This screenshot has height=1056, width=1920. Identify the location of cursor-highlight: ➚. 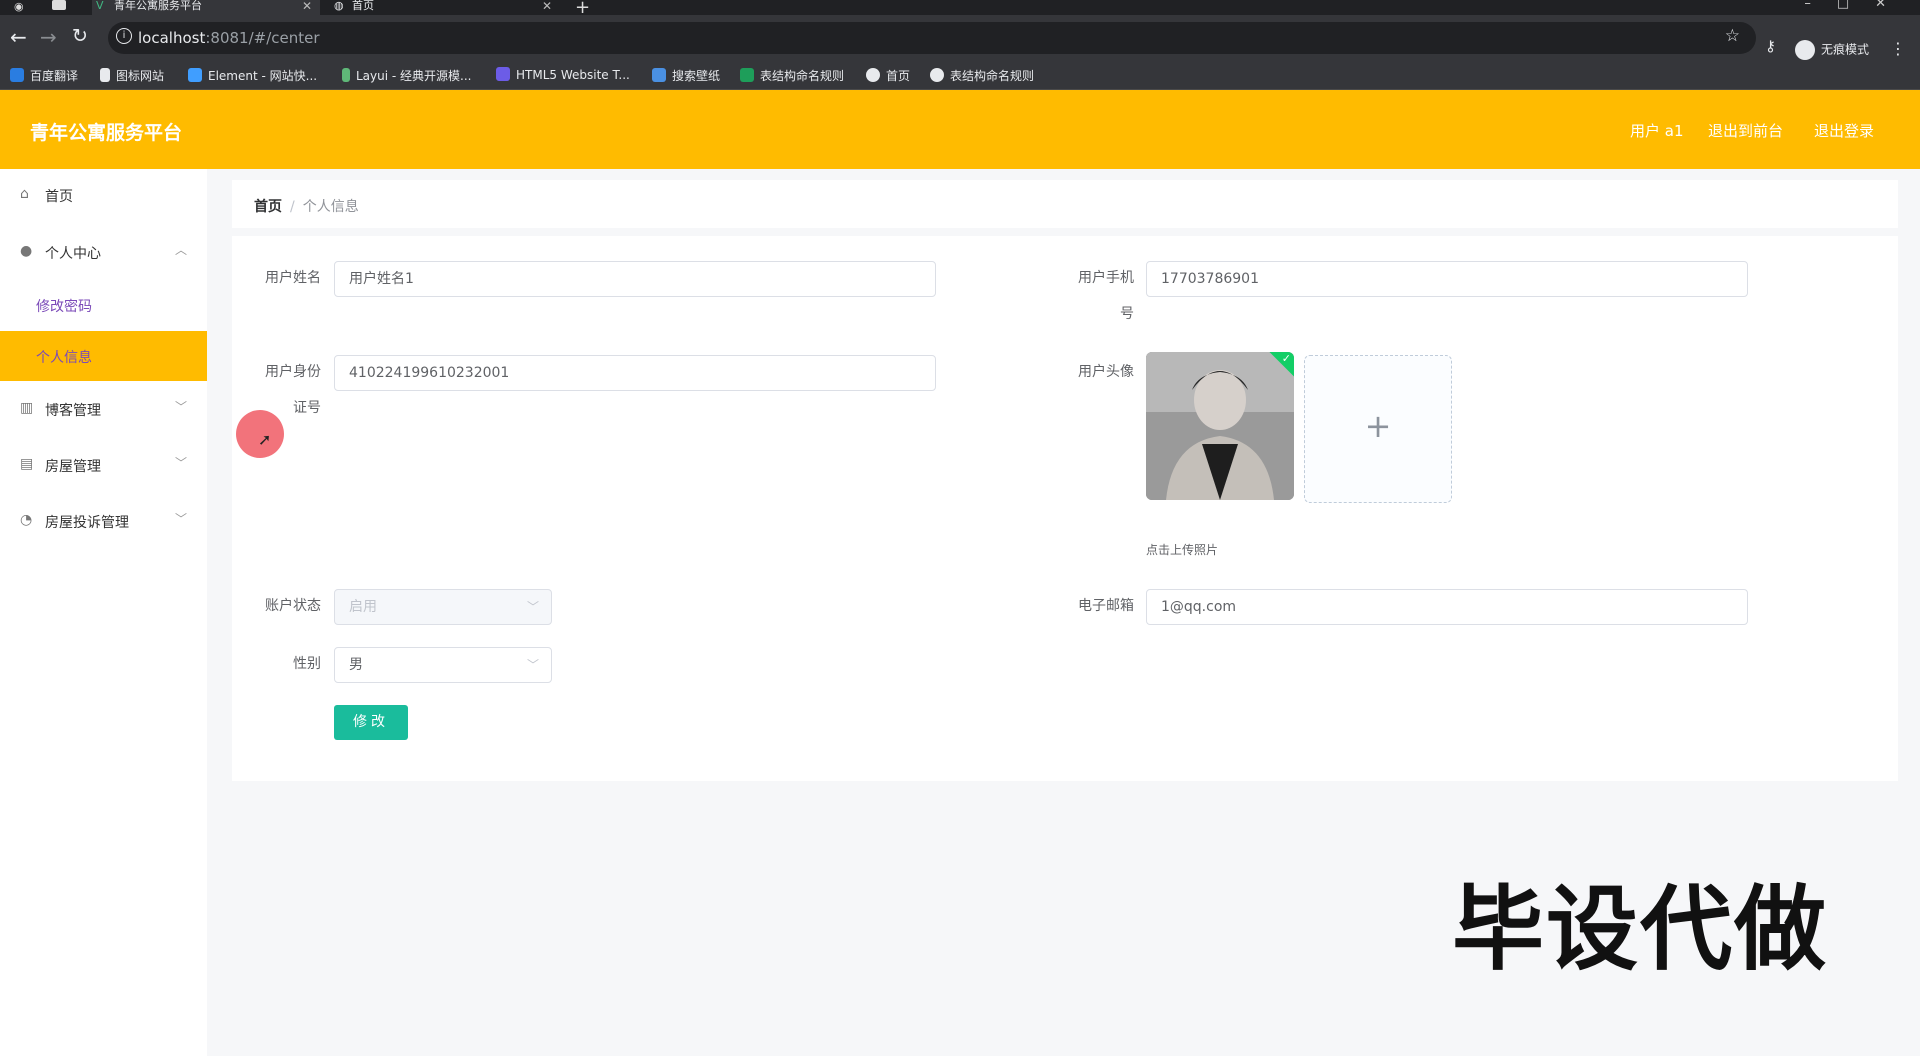
(260, 434).